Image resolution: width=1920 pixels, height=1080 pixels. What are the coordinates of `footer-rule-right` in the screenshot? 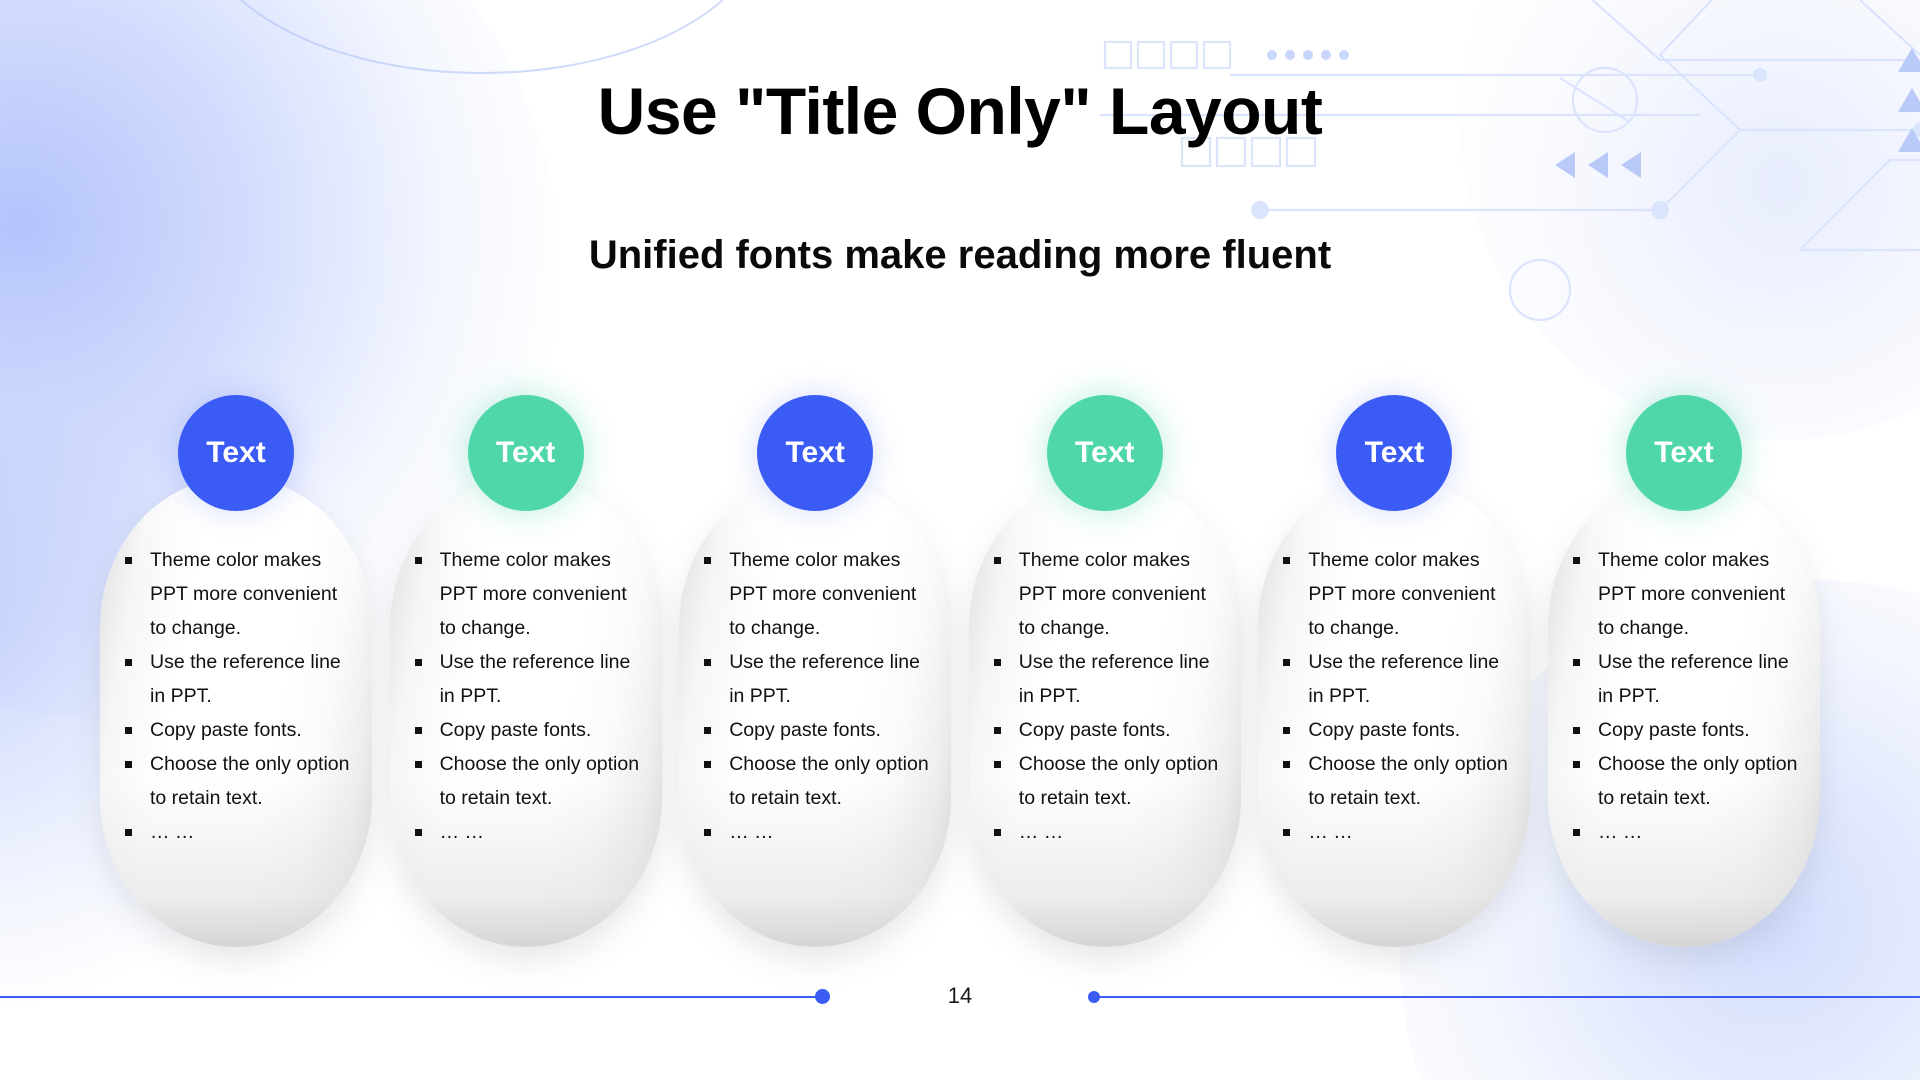 It's located at (1509, 997).